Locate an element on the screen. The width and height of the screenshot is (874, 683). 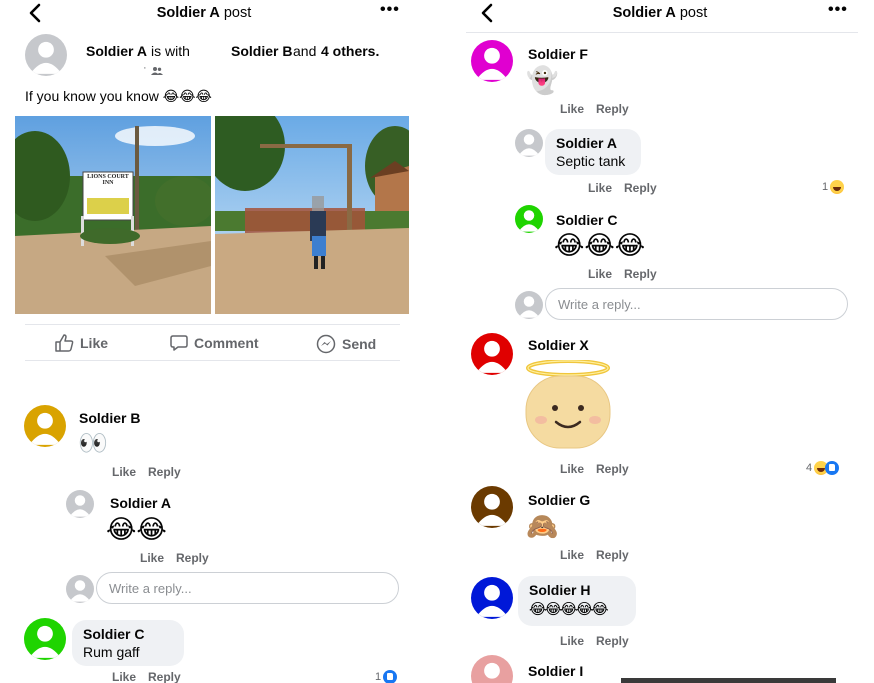
comment-bubble: Soldier A Septic tank is located at coordinates (593, 152).